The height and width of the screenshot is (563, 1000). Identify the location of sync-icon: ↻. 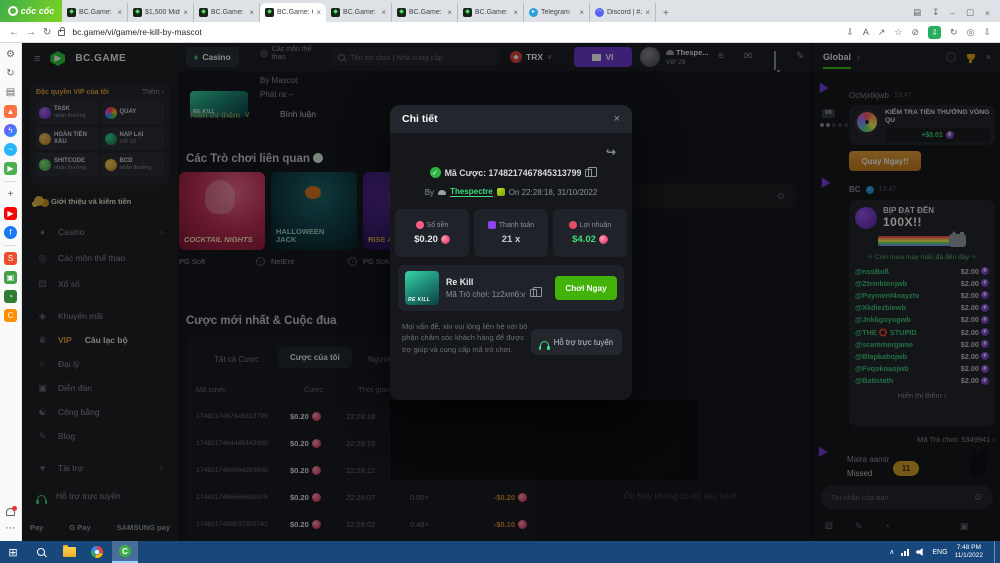
(954, 32).